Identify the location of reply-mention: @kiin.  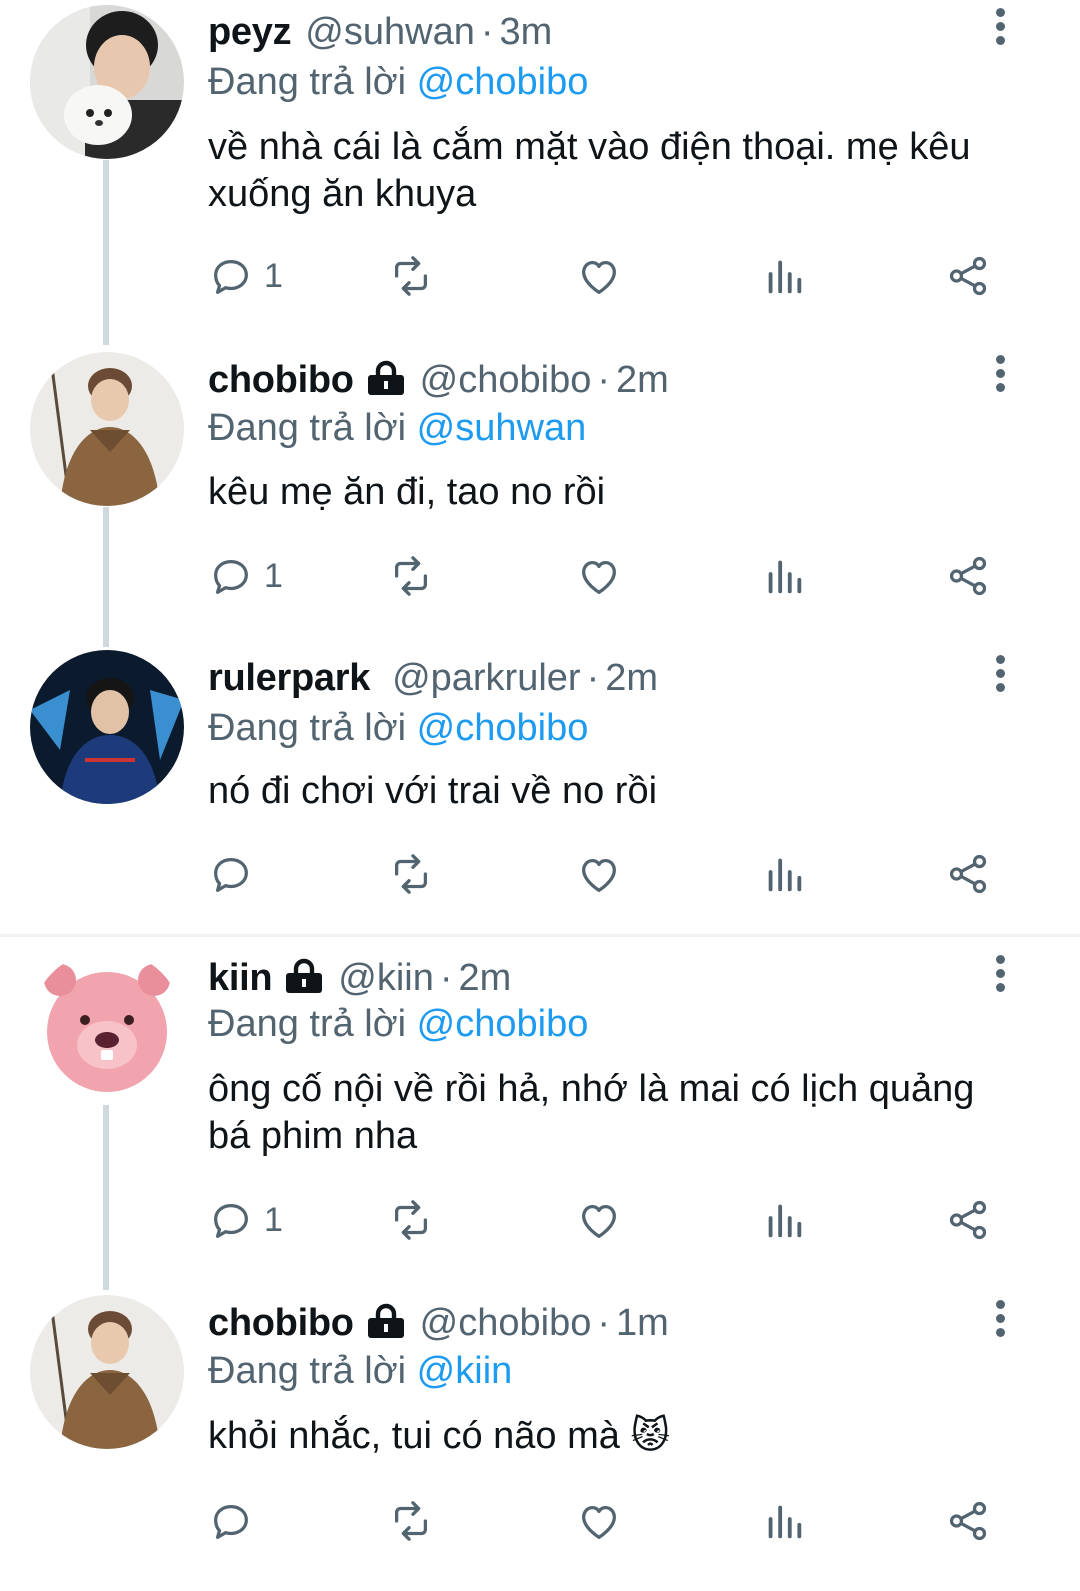
(465, 1371).